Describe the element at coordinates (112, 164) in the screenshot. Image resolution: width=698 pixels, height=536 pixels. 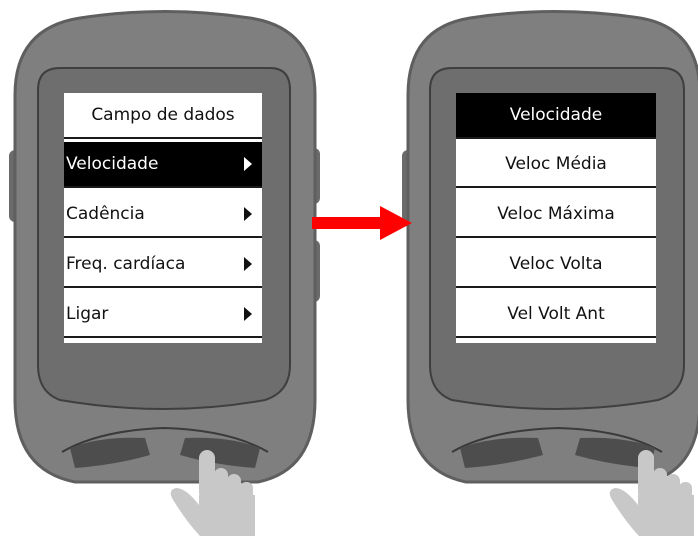
I see `menu-item-label: Velocidade` at that location.